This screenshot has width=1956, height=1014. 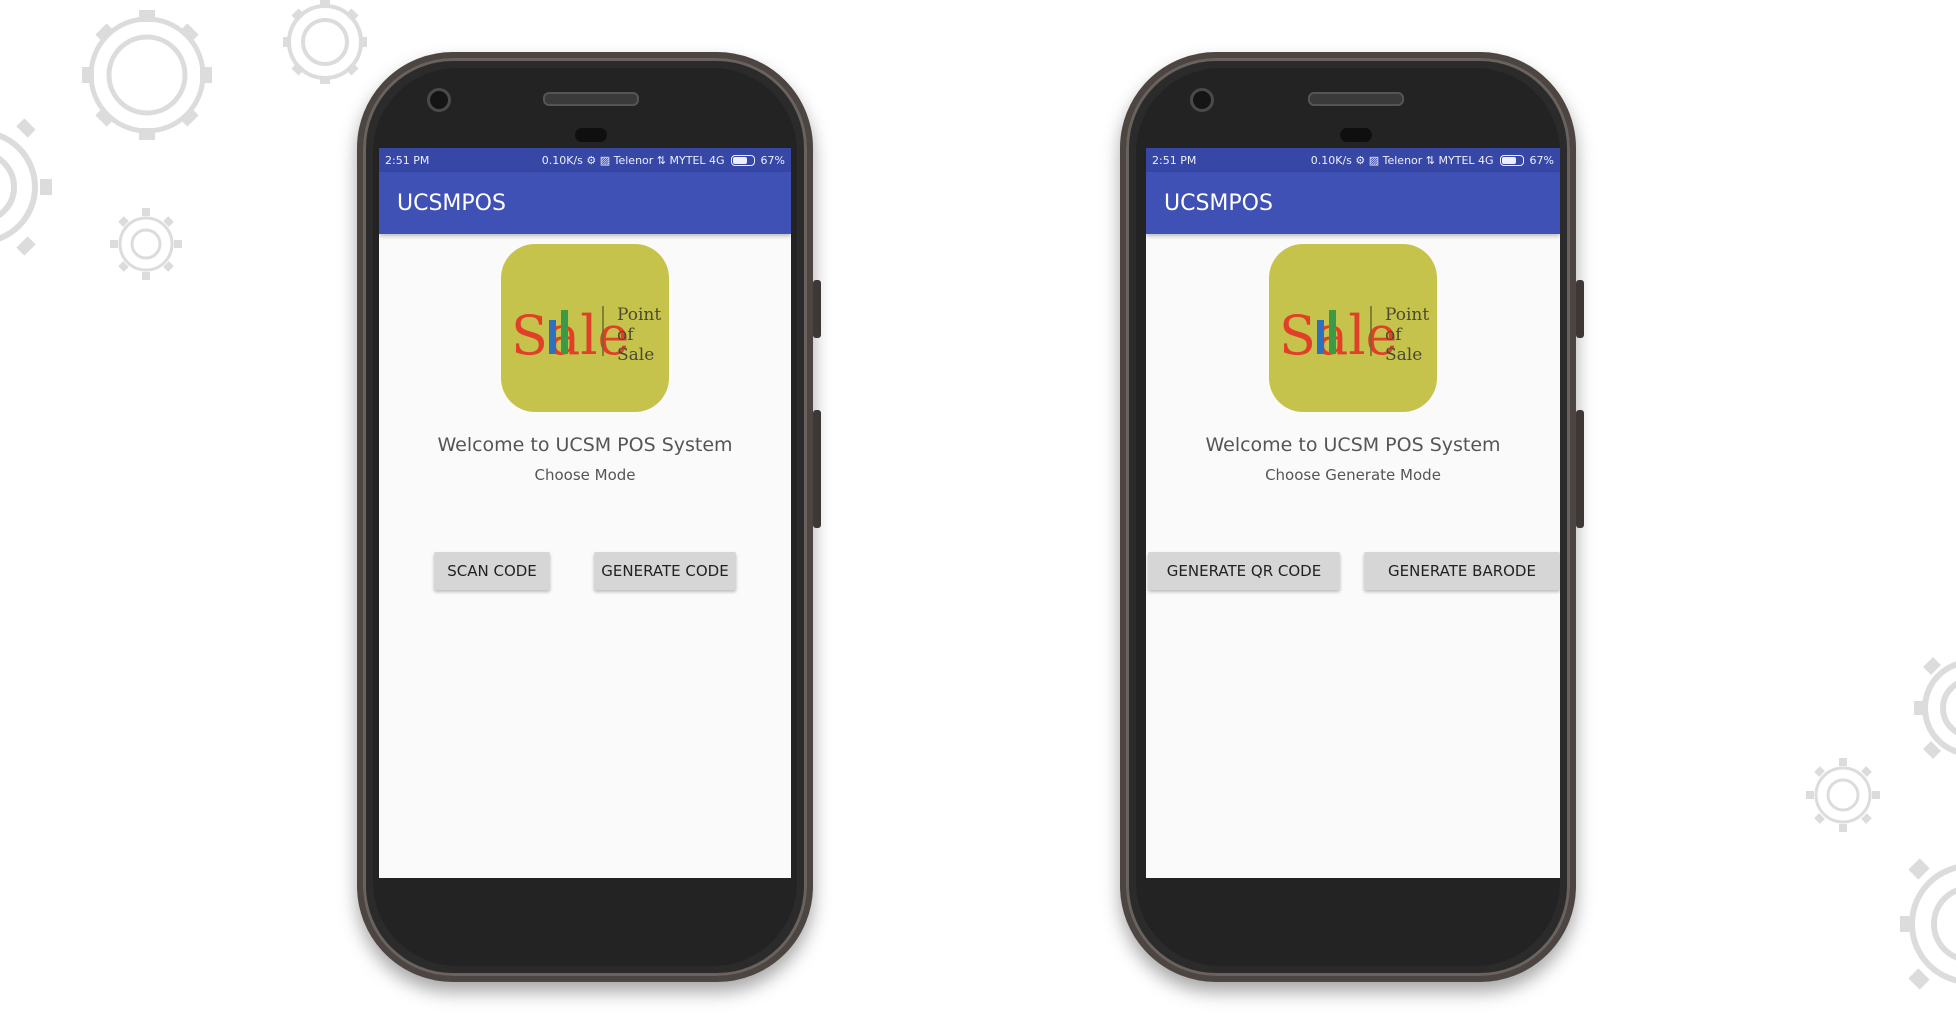 I want to click on generate-code-button: GENERATE CODE, so click(x=665, y=571).